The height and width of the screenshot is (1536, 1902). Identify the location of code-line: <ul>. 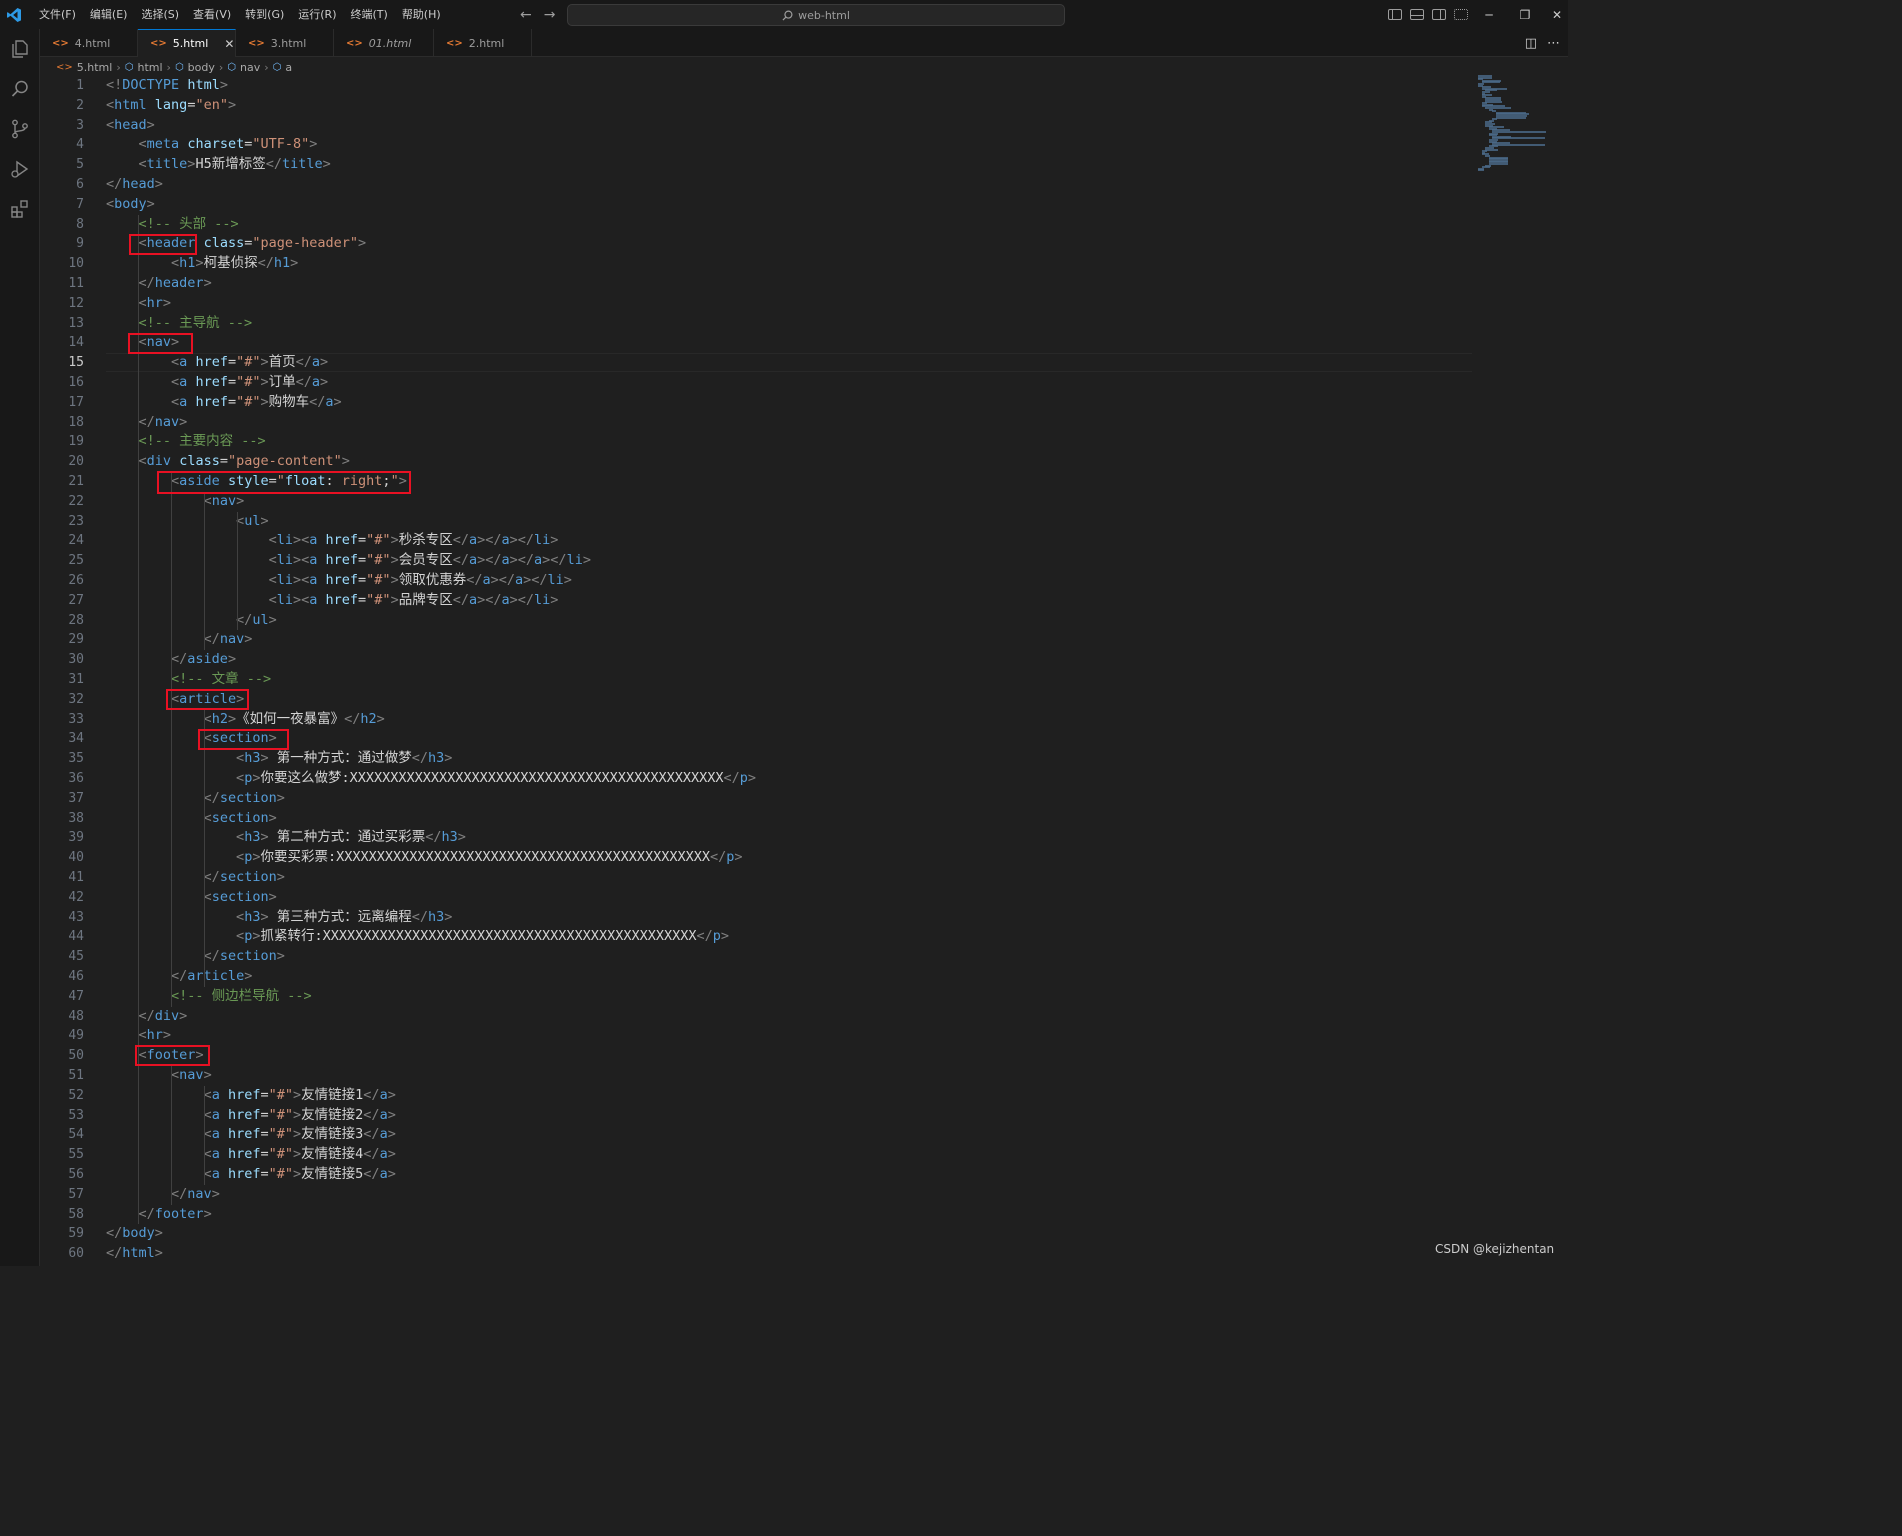
(187, 522).